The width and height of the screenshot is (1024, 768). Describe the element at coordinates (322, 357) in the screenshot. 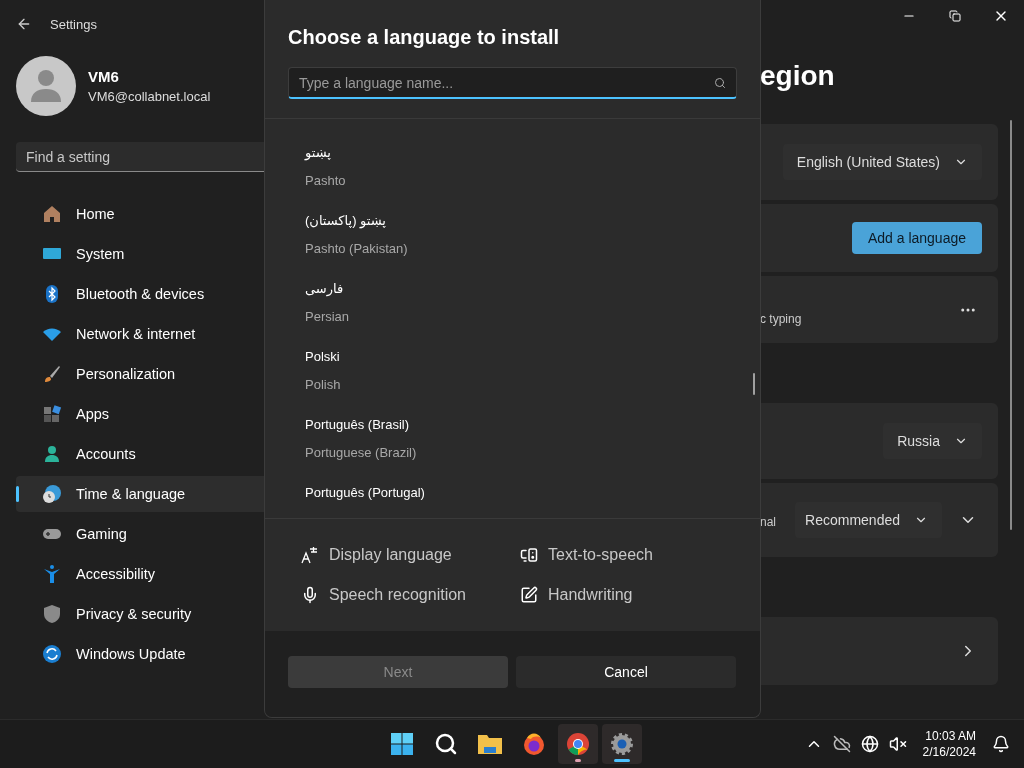

I see `language-name: Polski` at that location.